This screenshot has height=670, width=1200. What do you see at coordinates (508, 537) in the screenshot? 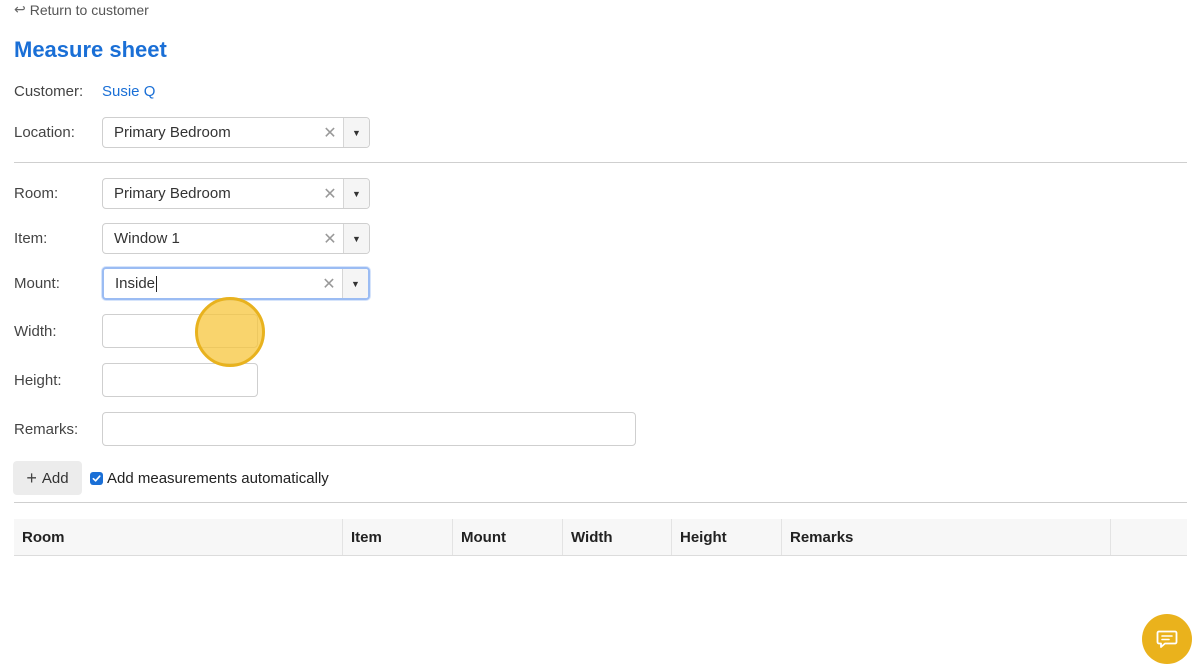
I see `column-header-mount: Mount` at bounding box center [508, 537].